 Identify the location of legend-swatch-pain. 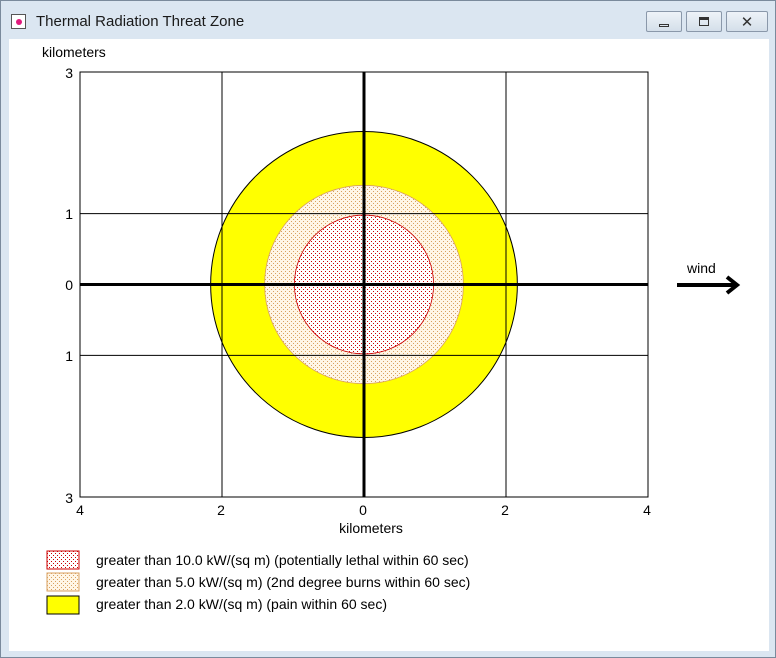
(63, 605).